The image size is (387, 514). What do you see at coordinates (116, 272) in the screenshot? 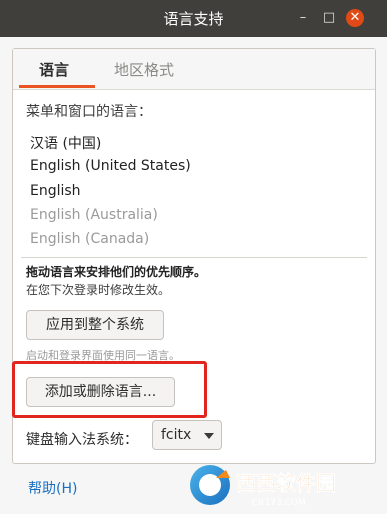
I see `drag-order-note: 拖动语言来安排他们的优先顺序。` at bounding box center [116, 272].